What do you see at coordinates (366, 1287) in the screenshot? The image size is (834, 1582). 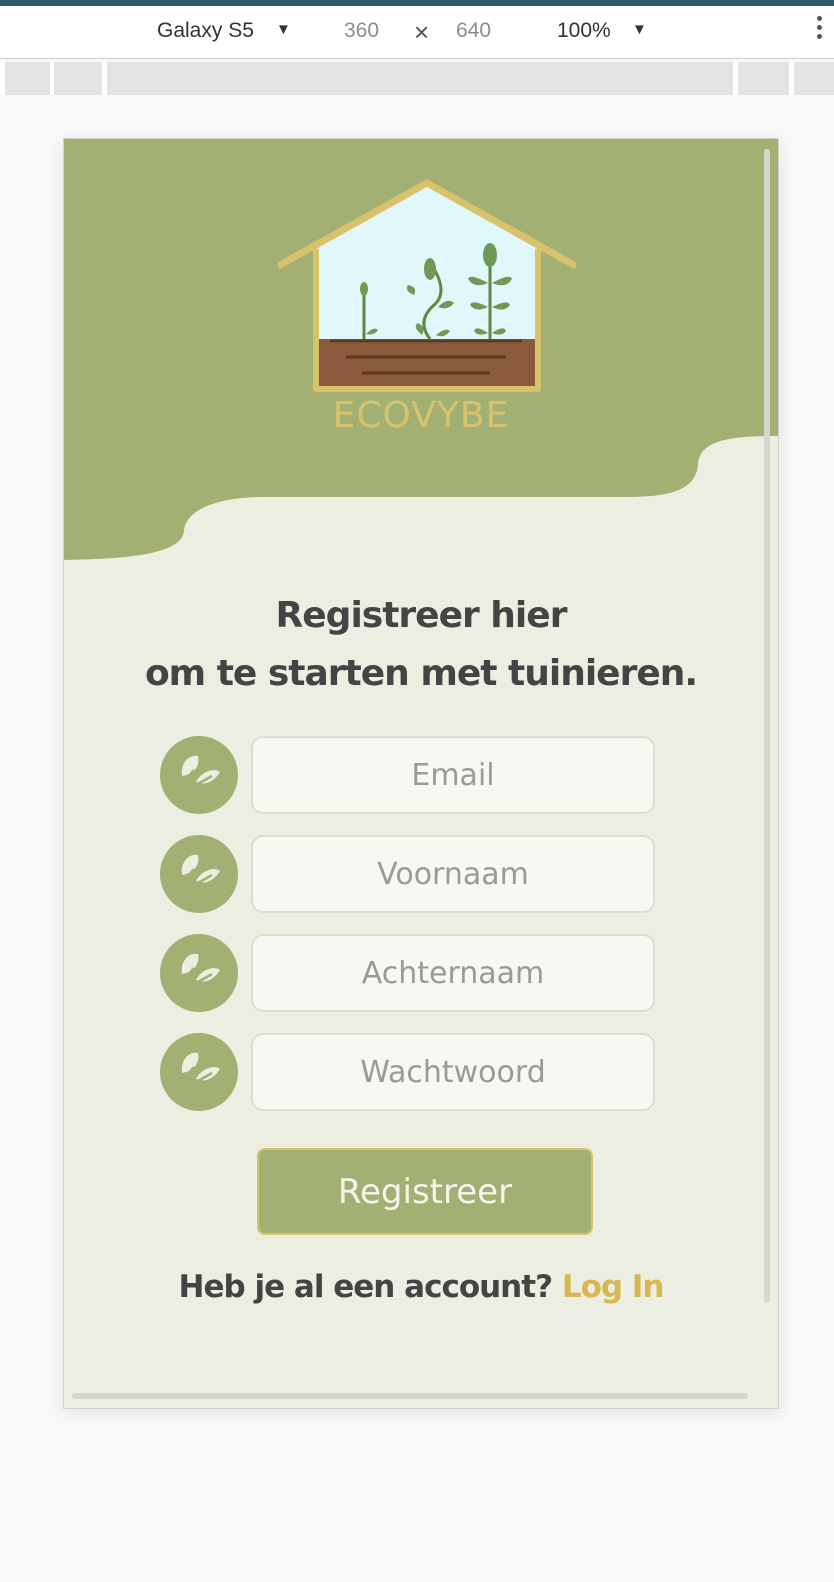 I see `login-prompt-text: Heb je al een account?` at bounding box center [366, 1287].